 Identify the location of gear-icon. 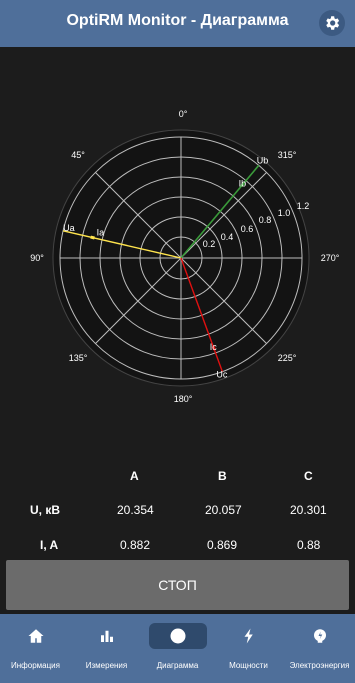
(333, 23).